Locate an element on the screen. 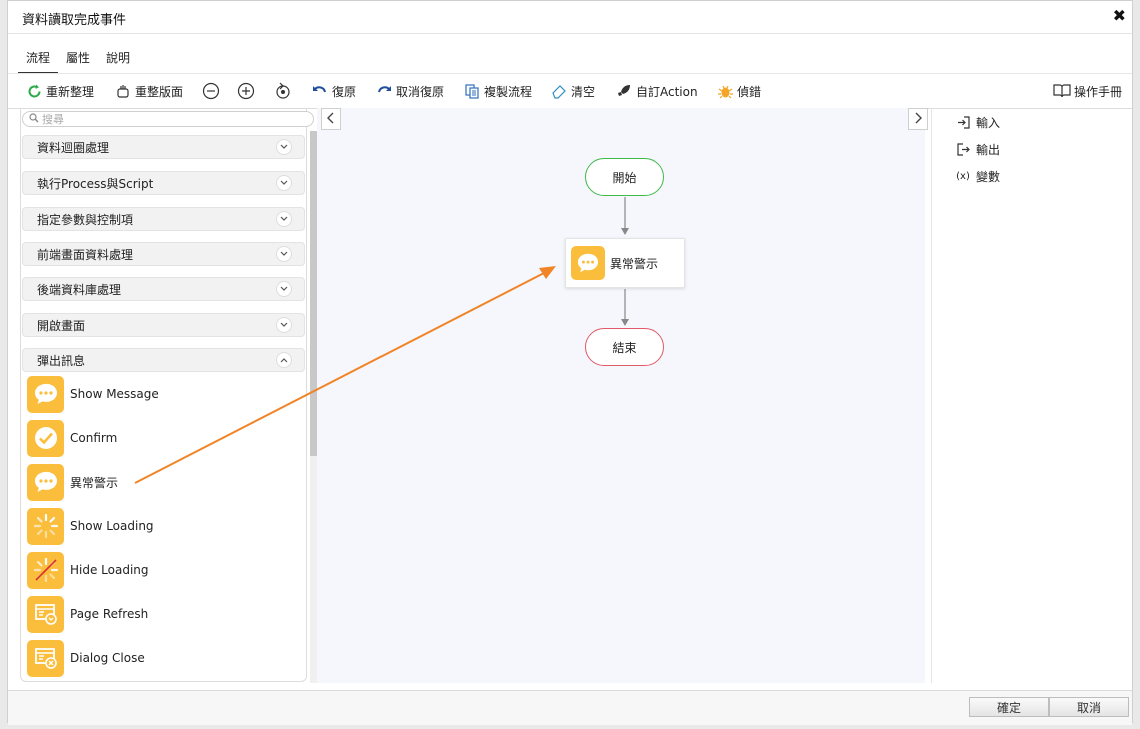 Image resolution: width=1140 pixels, height=729 pixels. sign-out-icon is located at coordinates (963, 149).